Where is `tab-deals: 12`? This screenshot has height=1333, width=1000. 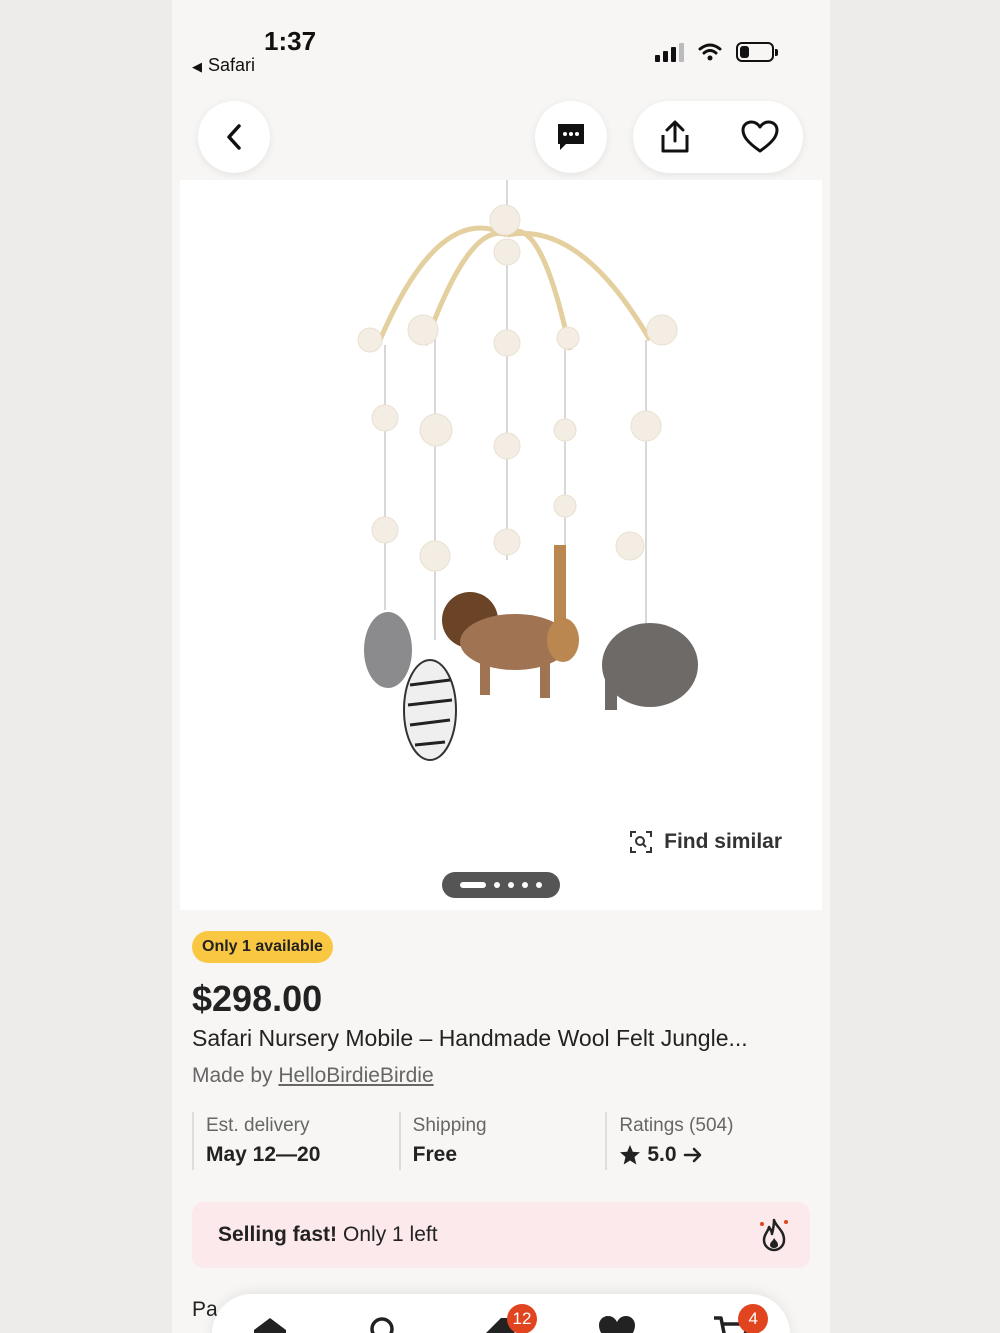 tab-deals: 12 is located at coordinates (509, 1318).